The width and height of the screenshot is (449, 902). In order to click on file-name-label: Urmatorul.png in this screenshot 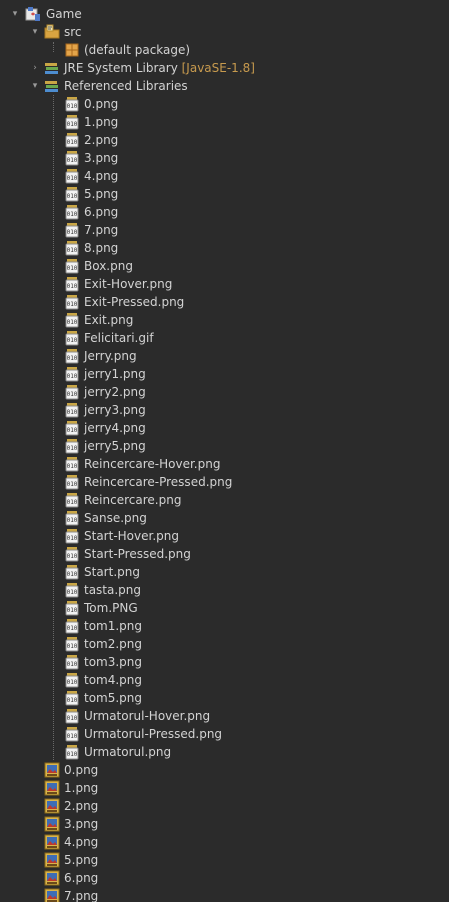, I will do `click(128, 752)`.